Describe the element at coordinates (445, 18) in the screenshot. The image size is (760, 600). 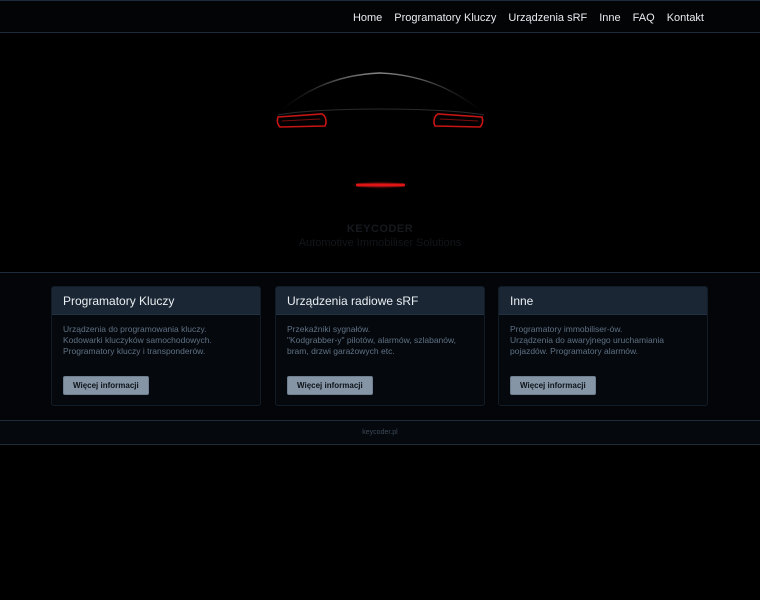
I see `nav-programatory-kluczy: Programatory Kluczy` at that location.